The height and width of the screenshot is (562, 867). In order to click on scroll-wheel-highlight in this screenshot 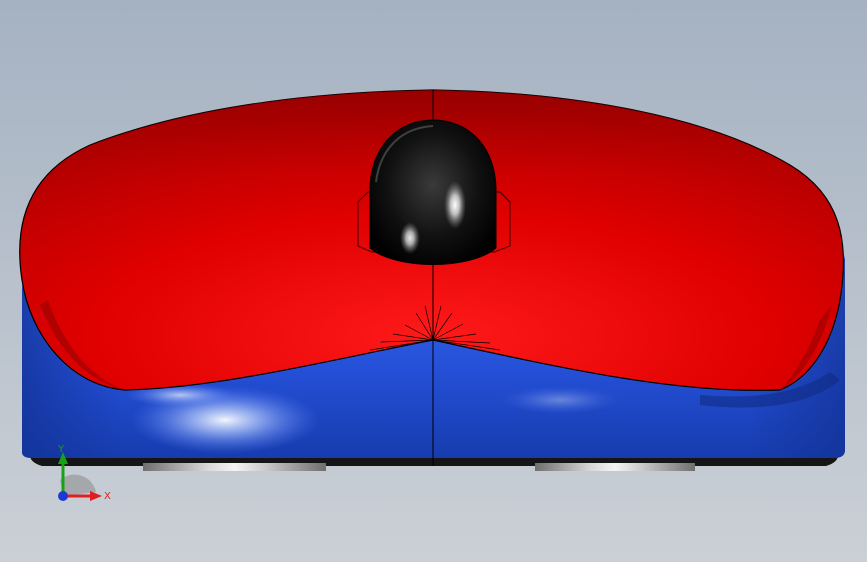, I will do `click(455, 205)`.